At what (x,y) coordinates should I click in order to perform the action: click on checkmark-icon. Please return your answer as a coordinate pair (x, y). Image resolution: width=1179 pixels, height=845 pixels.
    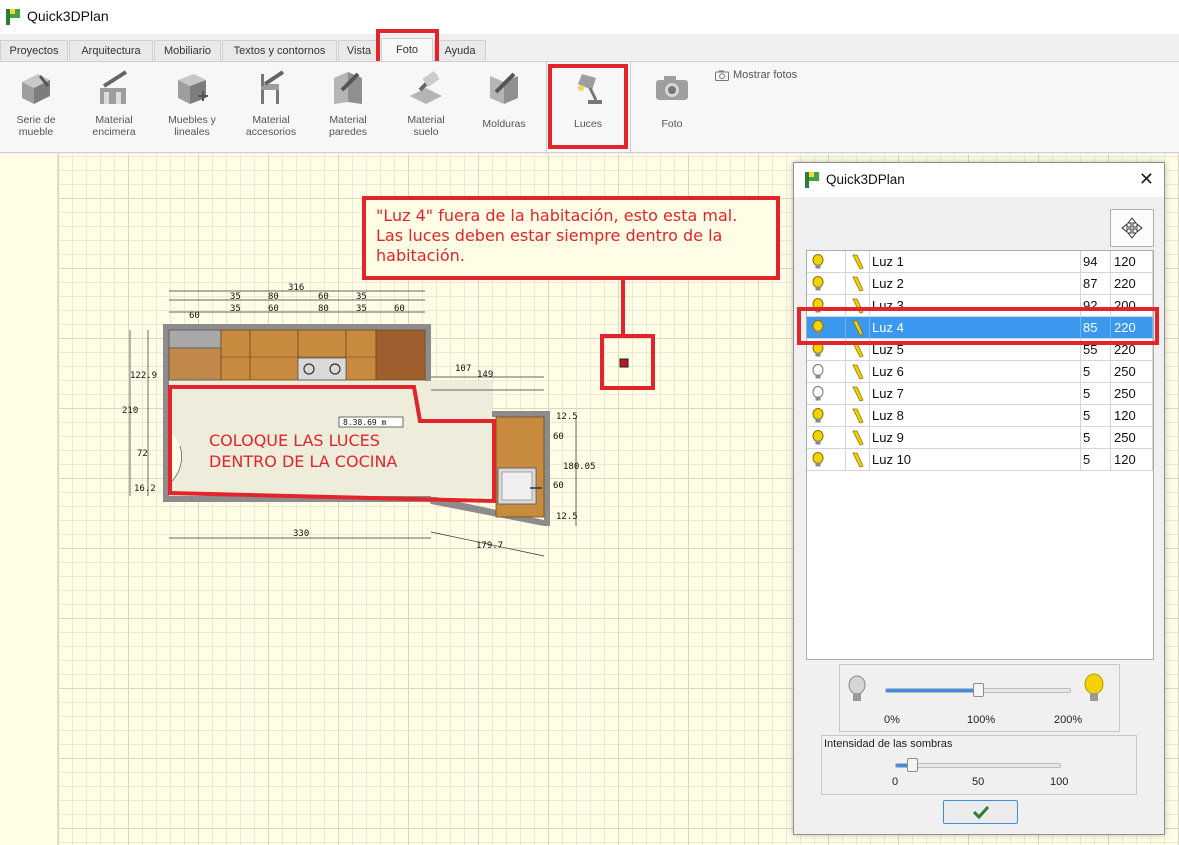
    Looking at the image, I should click on (980, 812).